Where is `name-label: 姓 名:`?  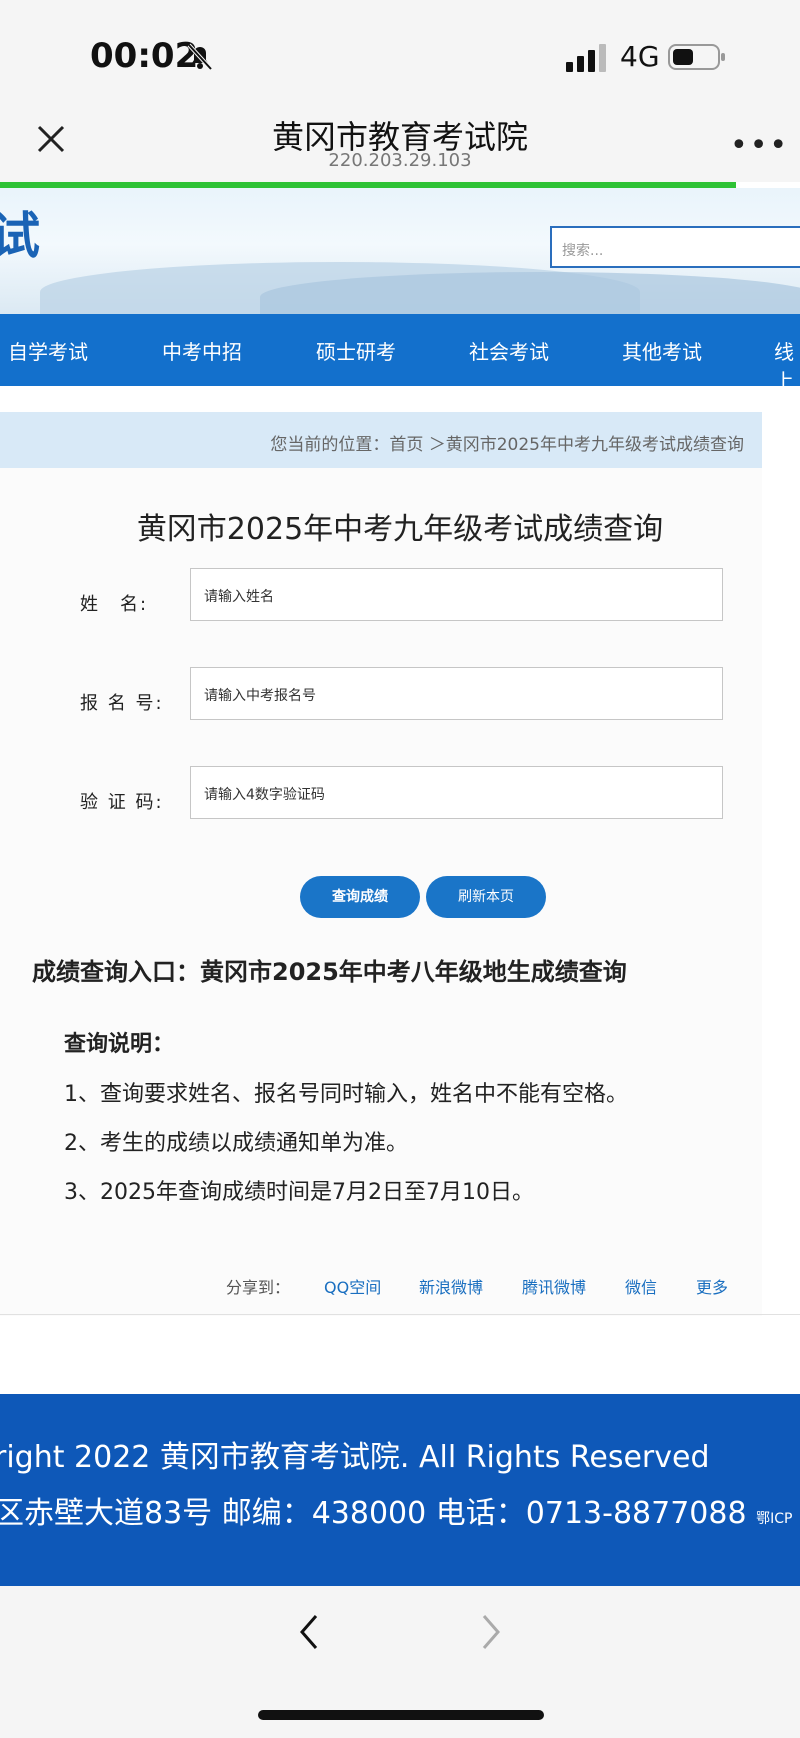
name-label: 姓 名: is located at coordinates (114, 604).